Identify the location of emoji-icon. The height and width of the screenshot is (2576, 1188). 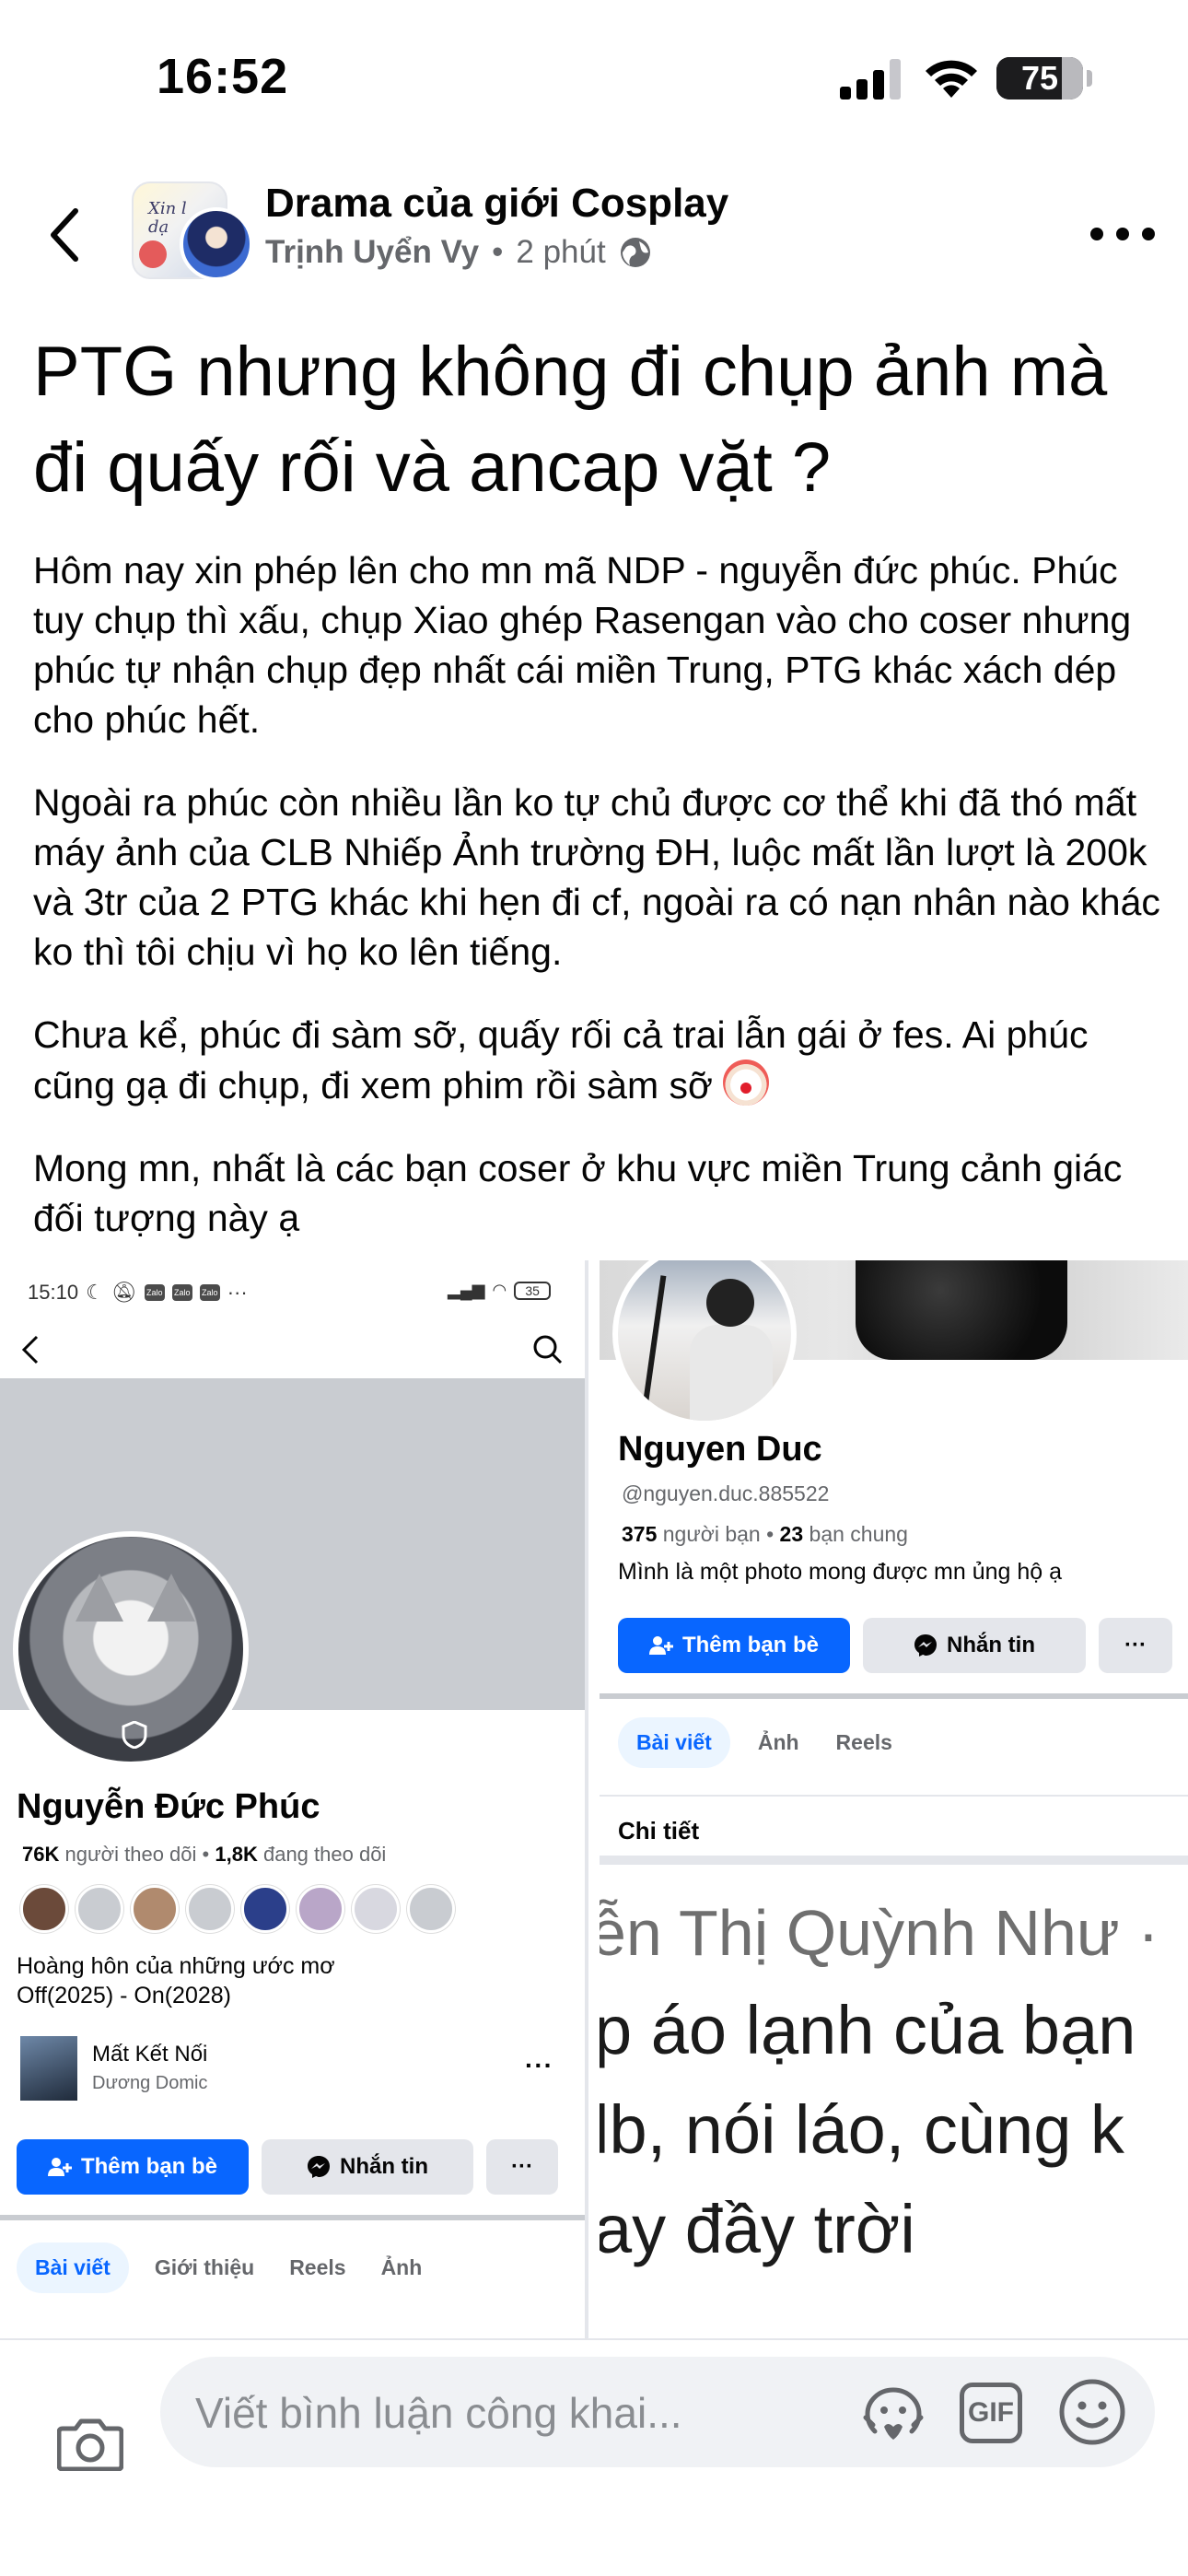
(1092, 2412).